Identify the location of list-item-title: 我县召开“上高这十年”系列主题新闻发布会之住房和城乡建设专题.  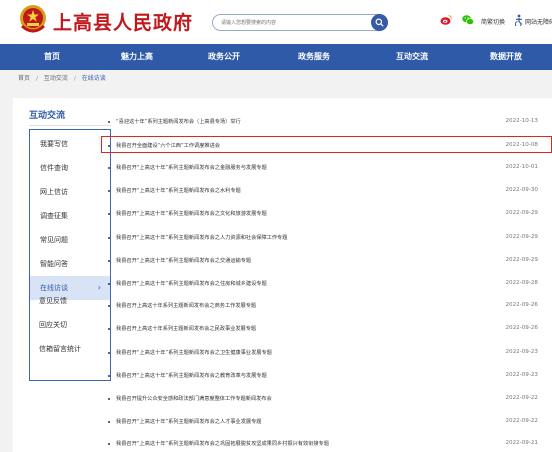
(191, 283).